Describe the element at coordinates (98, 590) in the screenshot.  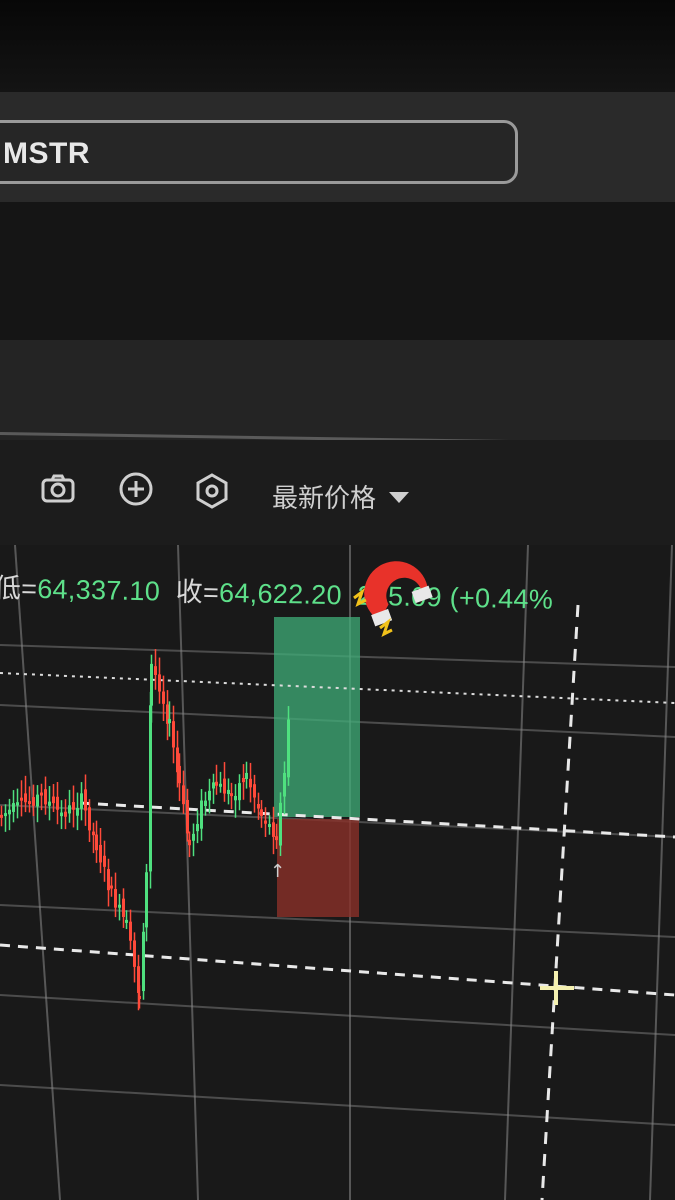
I see `low-value: 64,337.10` at that location.